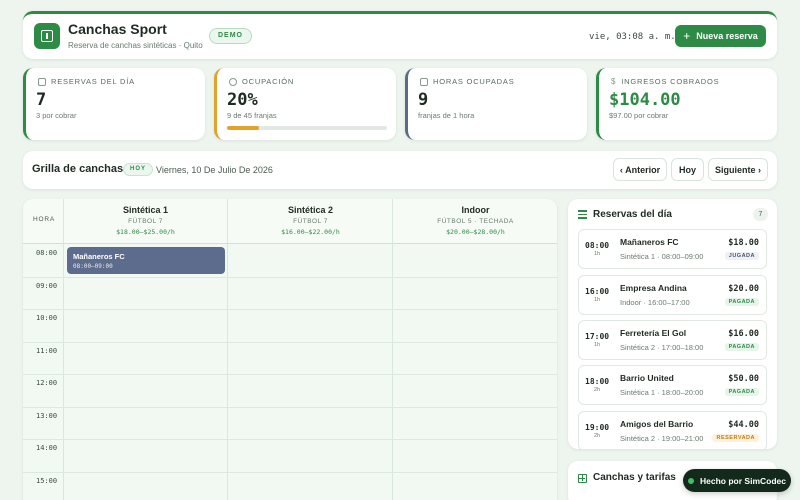  Describe the element at coordinates (645, 100) in the screenshot. I see `stat-value: $104.00` at that location.